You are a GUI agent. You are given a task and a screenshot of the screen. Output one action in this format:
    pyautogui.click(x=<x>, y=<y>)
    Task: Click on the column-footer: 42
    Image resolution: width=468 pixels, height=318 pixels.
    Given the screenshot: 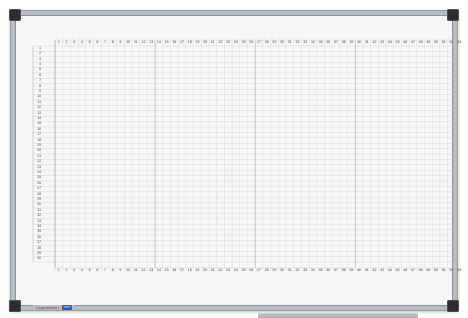 What is the action you would take?
    pyautogui.click(x=374, y=270)
    